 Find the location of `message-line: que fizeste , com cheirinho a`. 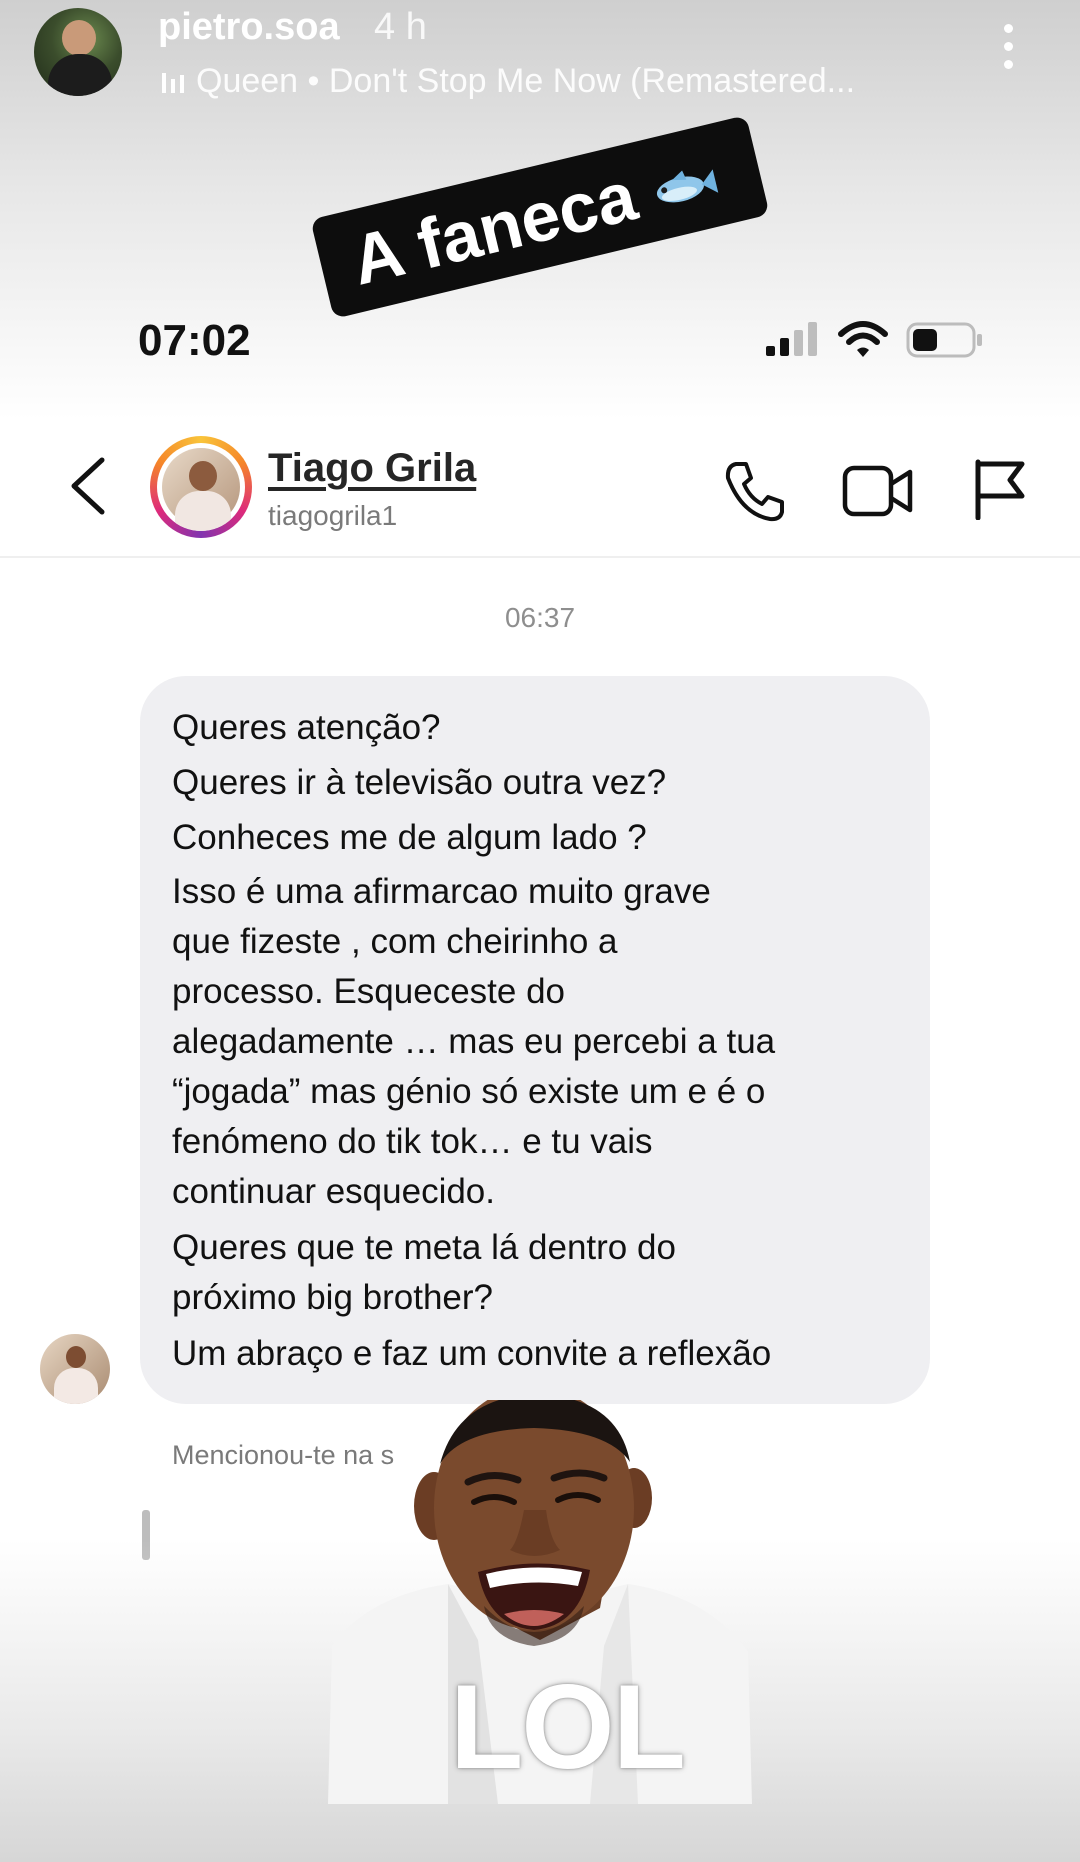

message-line: que fizeste , com cheirinho a is located at coordinates (395, 941).